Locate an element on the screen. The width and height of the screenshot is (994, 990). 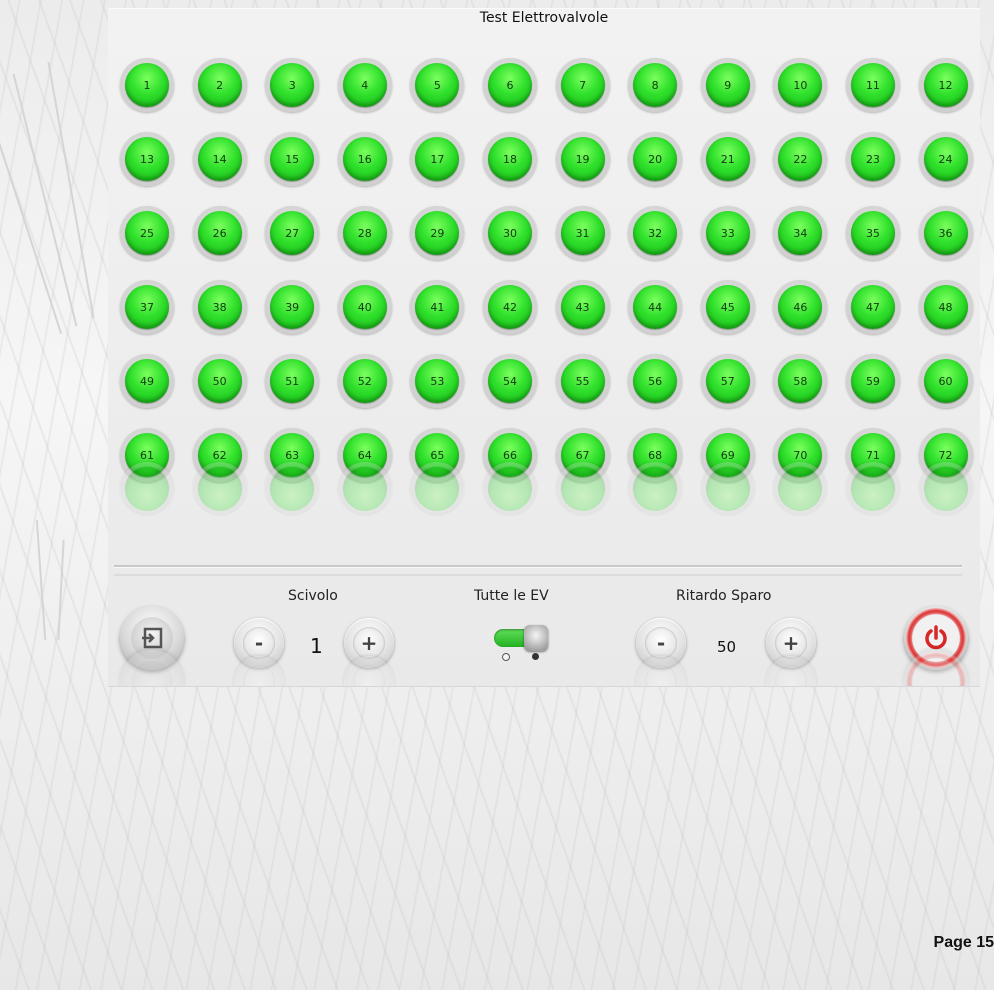
valve-label: 67 is located at coordinates (582, 455).